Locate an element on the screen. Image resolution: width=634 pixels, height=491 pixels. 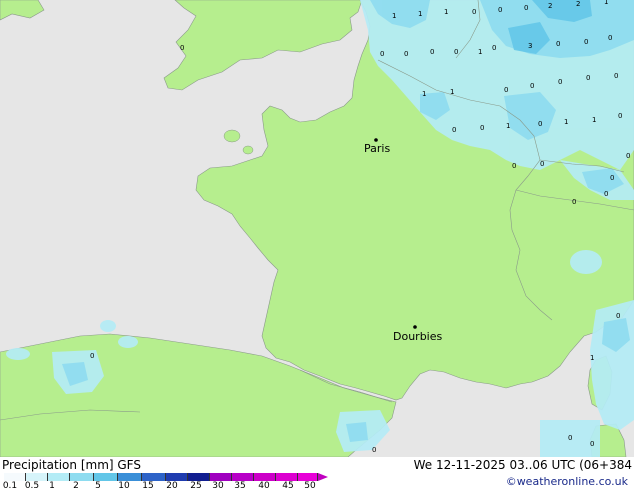
precip-color-scale is located at coordinates (161, 477).